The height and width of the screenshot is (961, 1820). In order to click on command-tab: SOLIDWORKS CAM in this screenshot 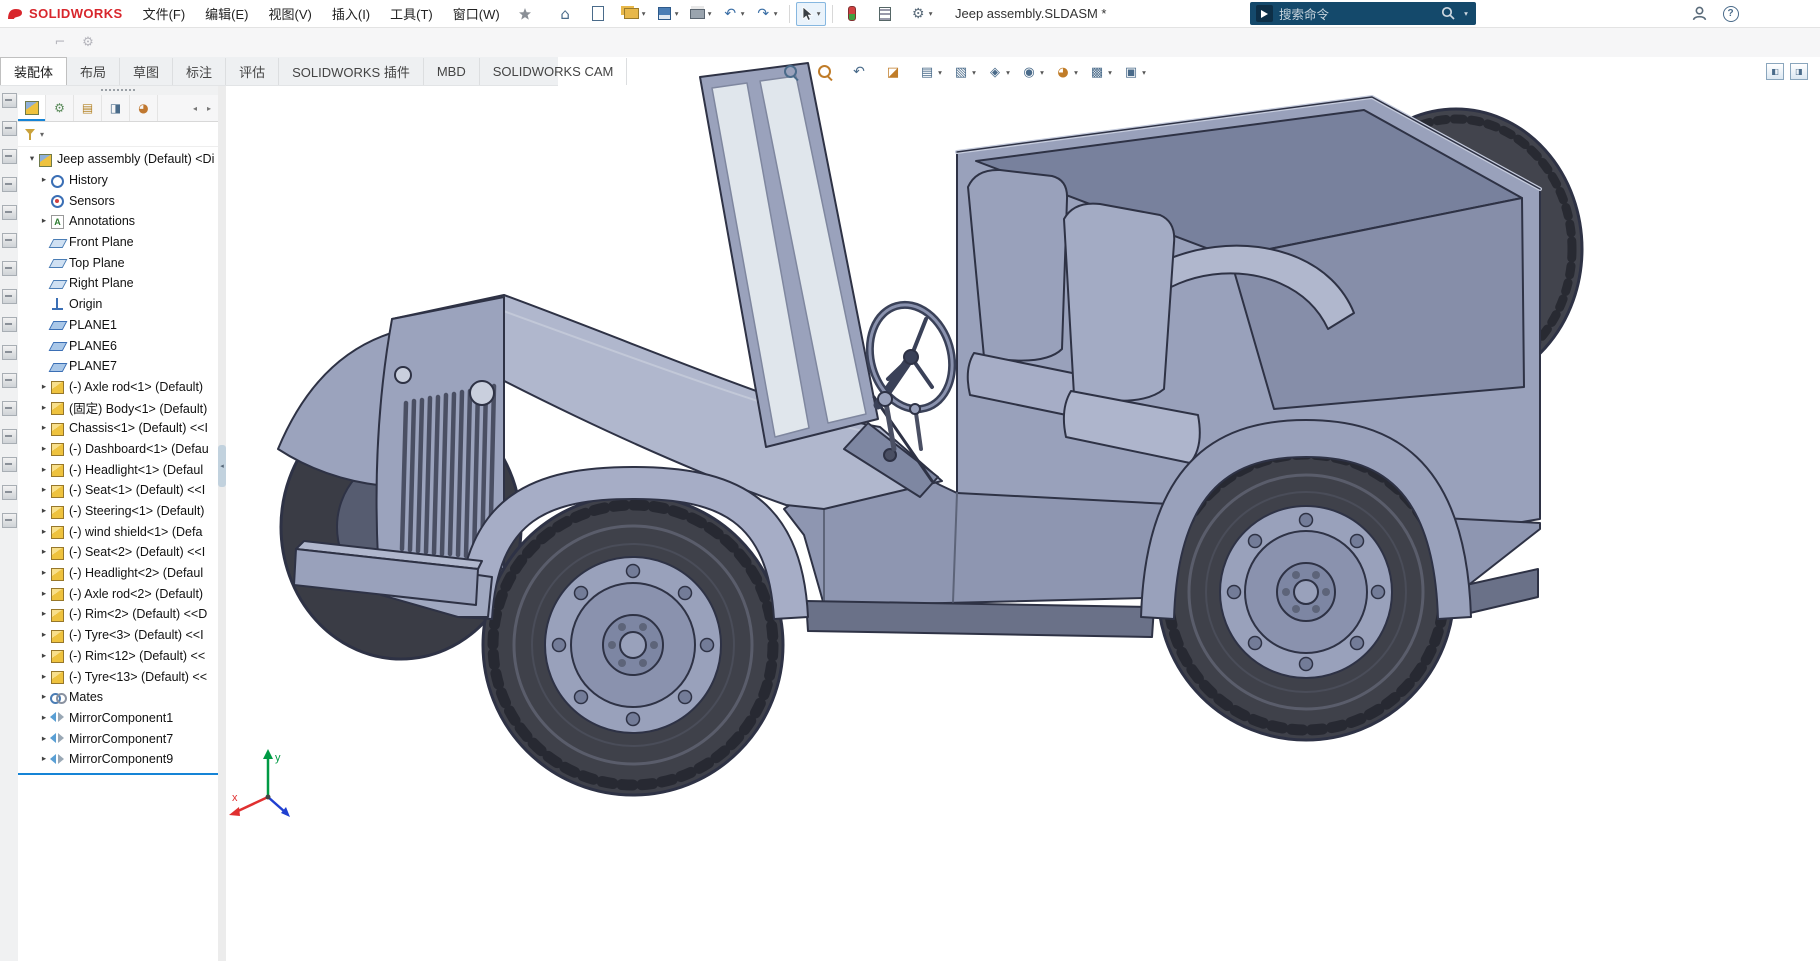, I will do `click(554, 71)`.